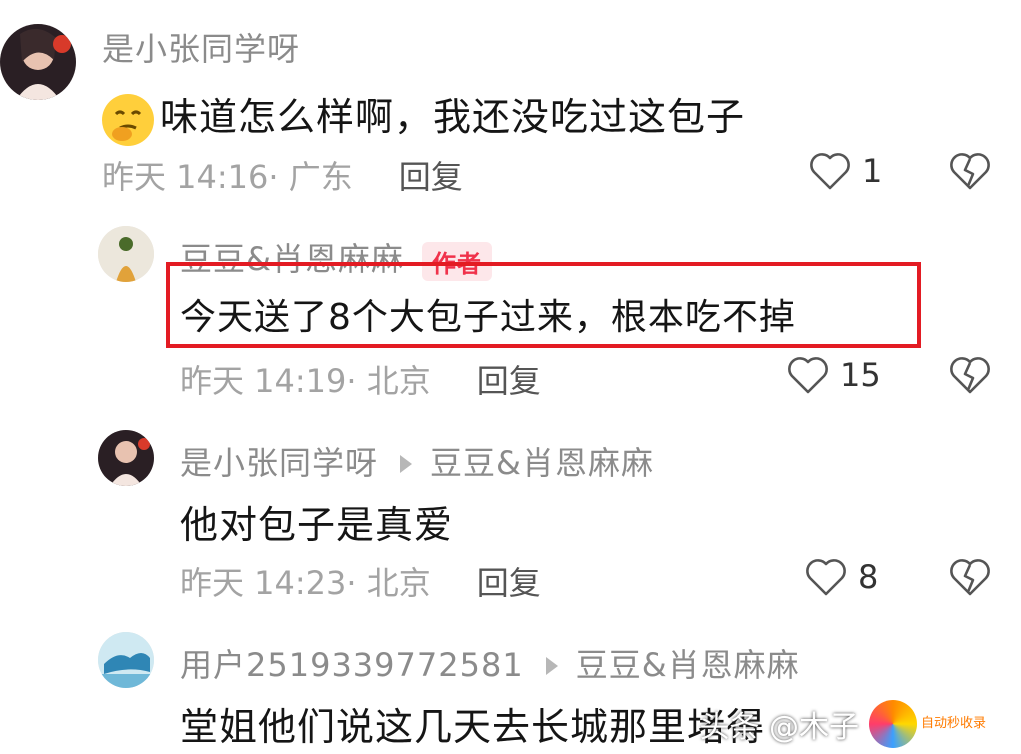 The image size is (1021, 754). I want to click on comment-username: 是小张同学呀, so click(201, 47).